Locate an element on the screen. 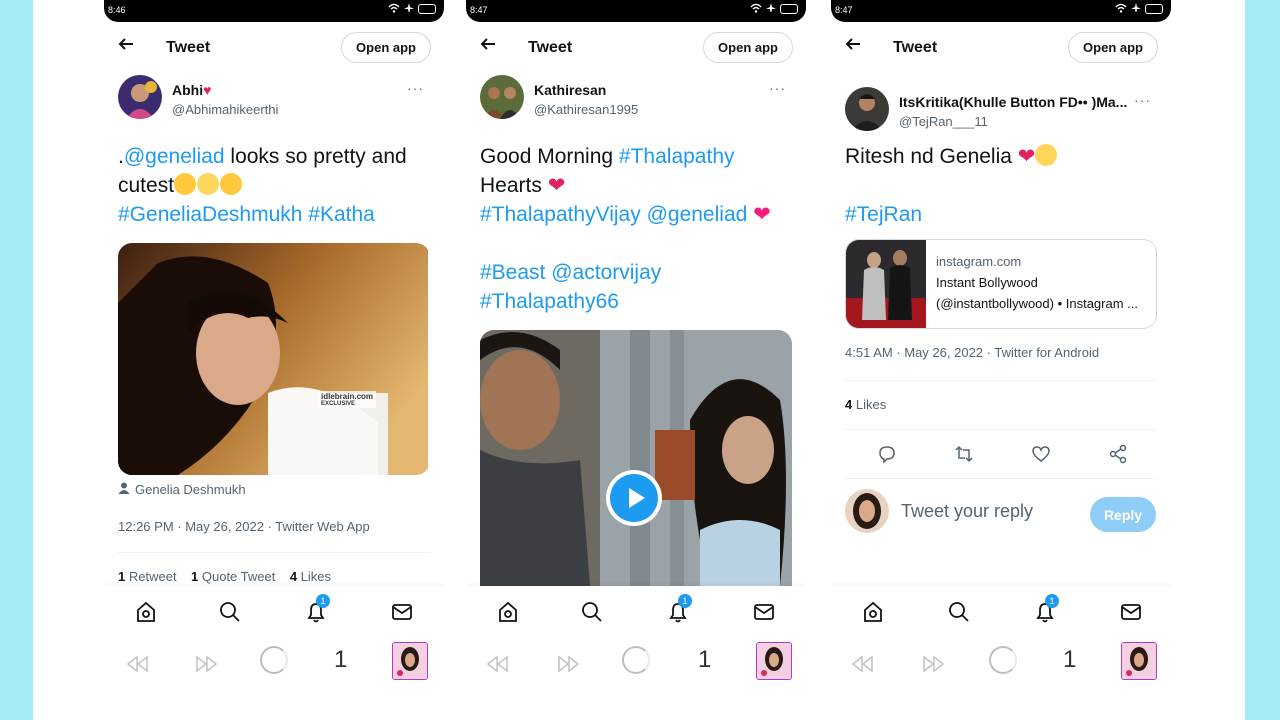 Image resolution: width=1280 pixels, height=720 pixels. hashtag-link: #Thalapathy66 is located at coordinates (549, 301).